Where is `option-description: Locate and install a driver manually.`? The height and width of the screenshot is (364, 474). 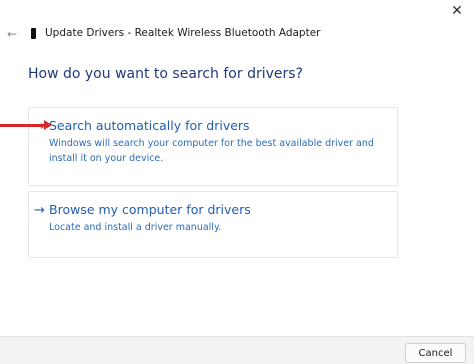 option-description: Locate and install a driver manually. is located at coordinates (135, 227).